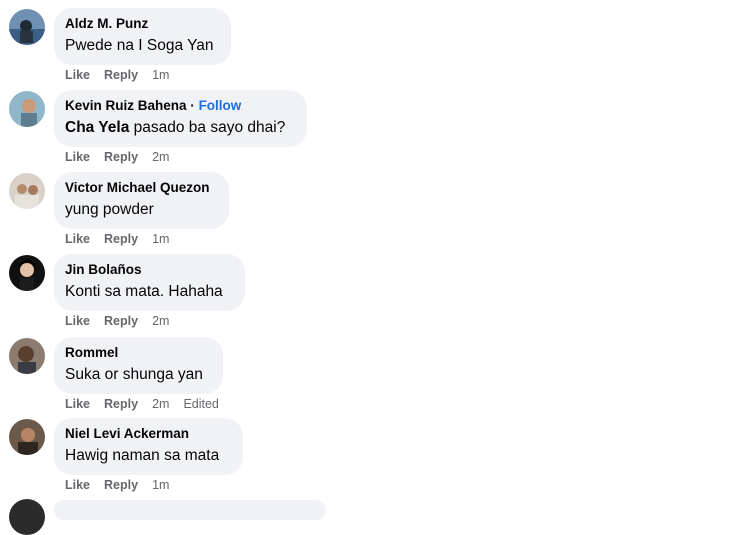  Describe the element at coordinates (142, 404) in the screenshot. I see `comment-actions: Like Reply 2m Edited` at that location.